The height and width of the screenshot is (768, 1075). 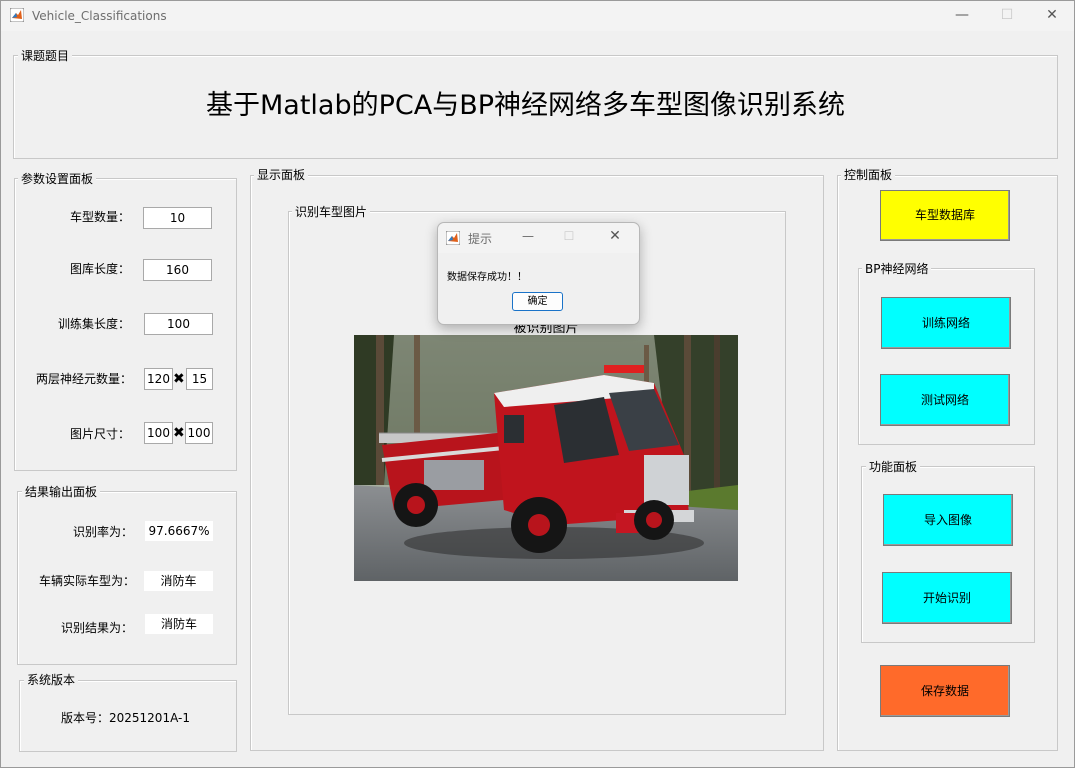 I want to click on dialog-maximize-button: ☐, so click(x=569, y=236).